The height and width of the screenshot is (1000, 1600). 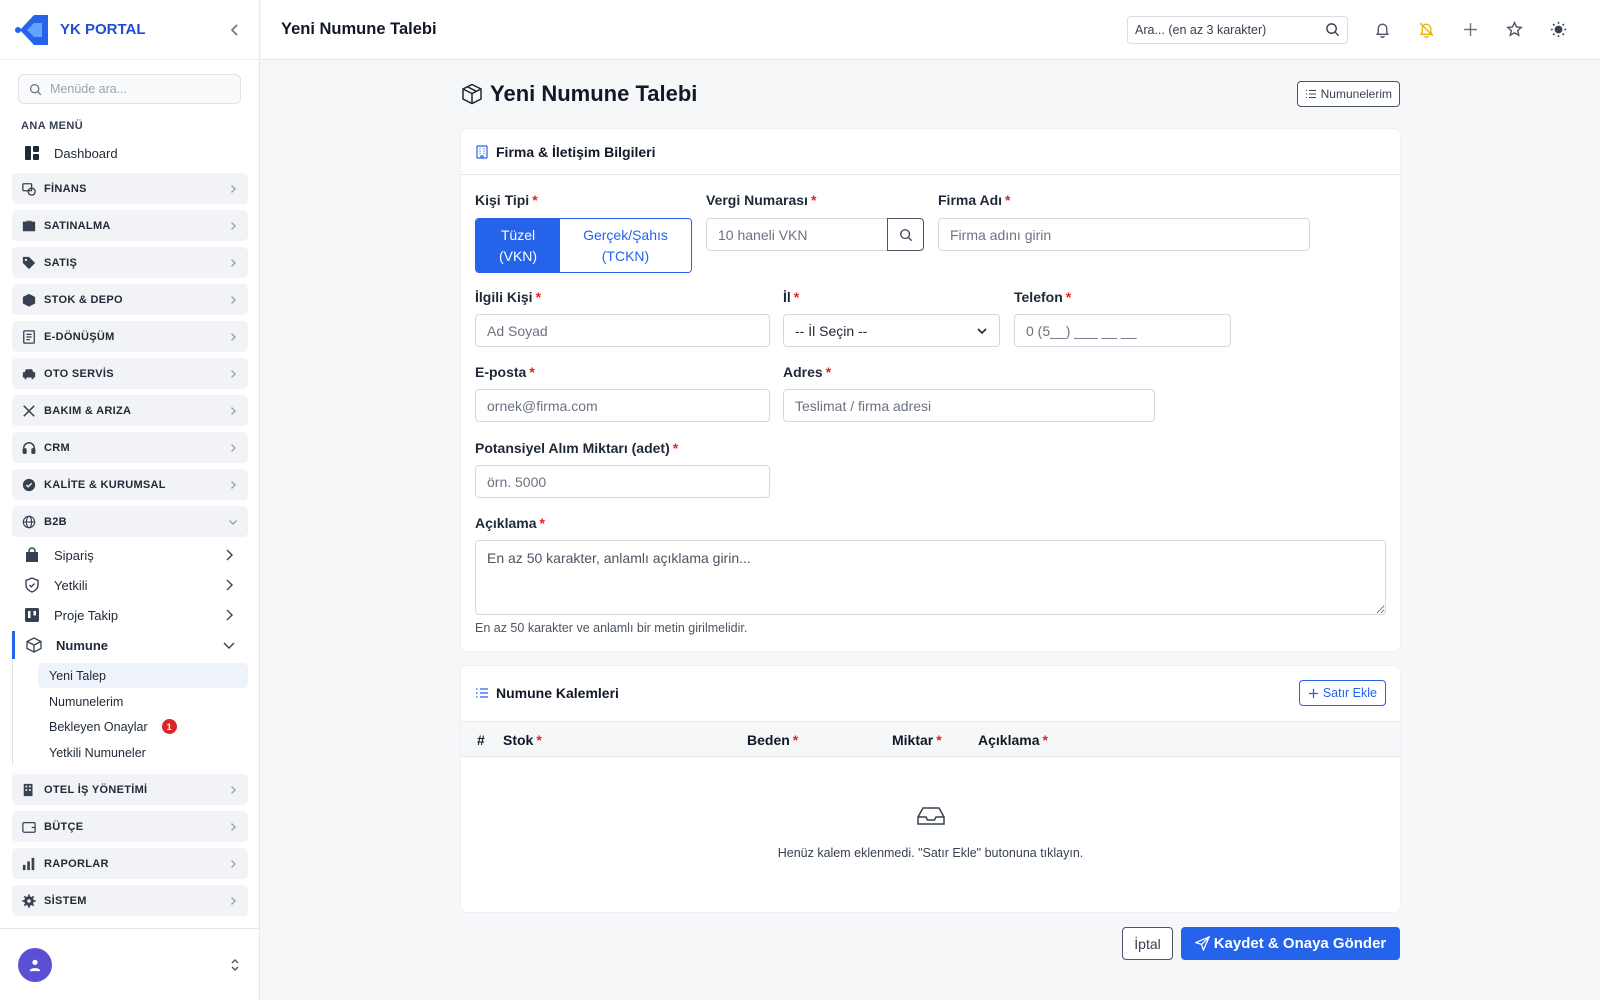 What do you see at coordinates (130, 645) in the screenshot?
I see `sidebar-item-numune: Numune` at bounding box center [130, 645].